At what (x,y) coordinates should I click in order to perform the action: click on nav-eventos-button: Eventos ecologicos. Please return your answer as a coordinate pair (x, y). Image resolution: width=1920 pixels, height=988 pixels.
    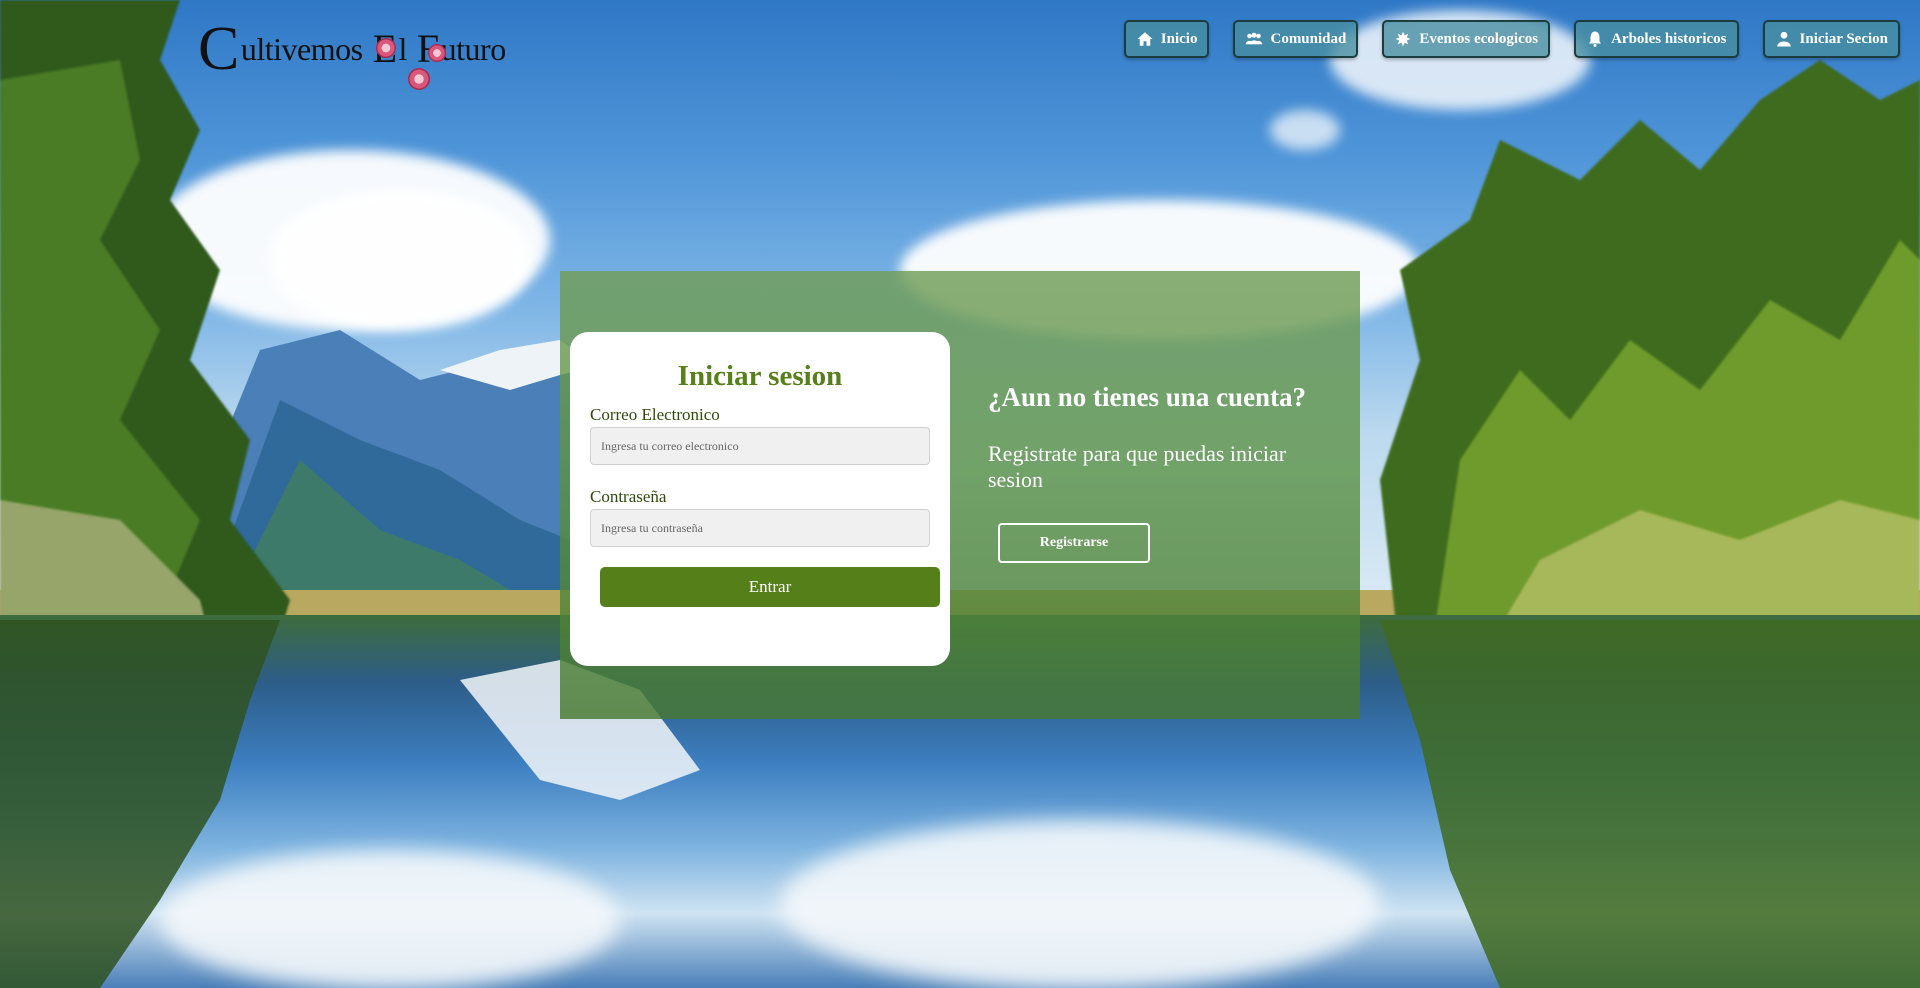
    Looking at the image, I should click on (1466, 39).